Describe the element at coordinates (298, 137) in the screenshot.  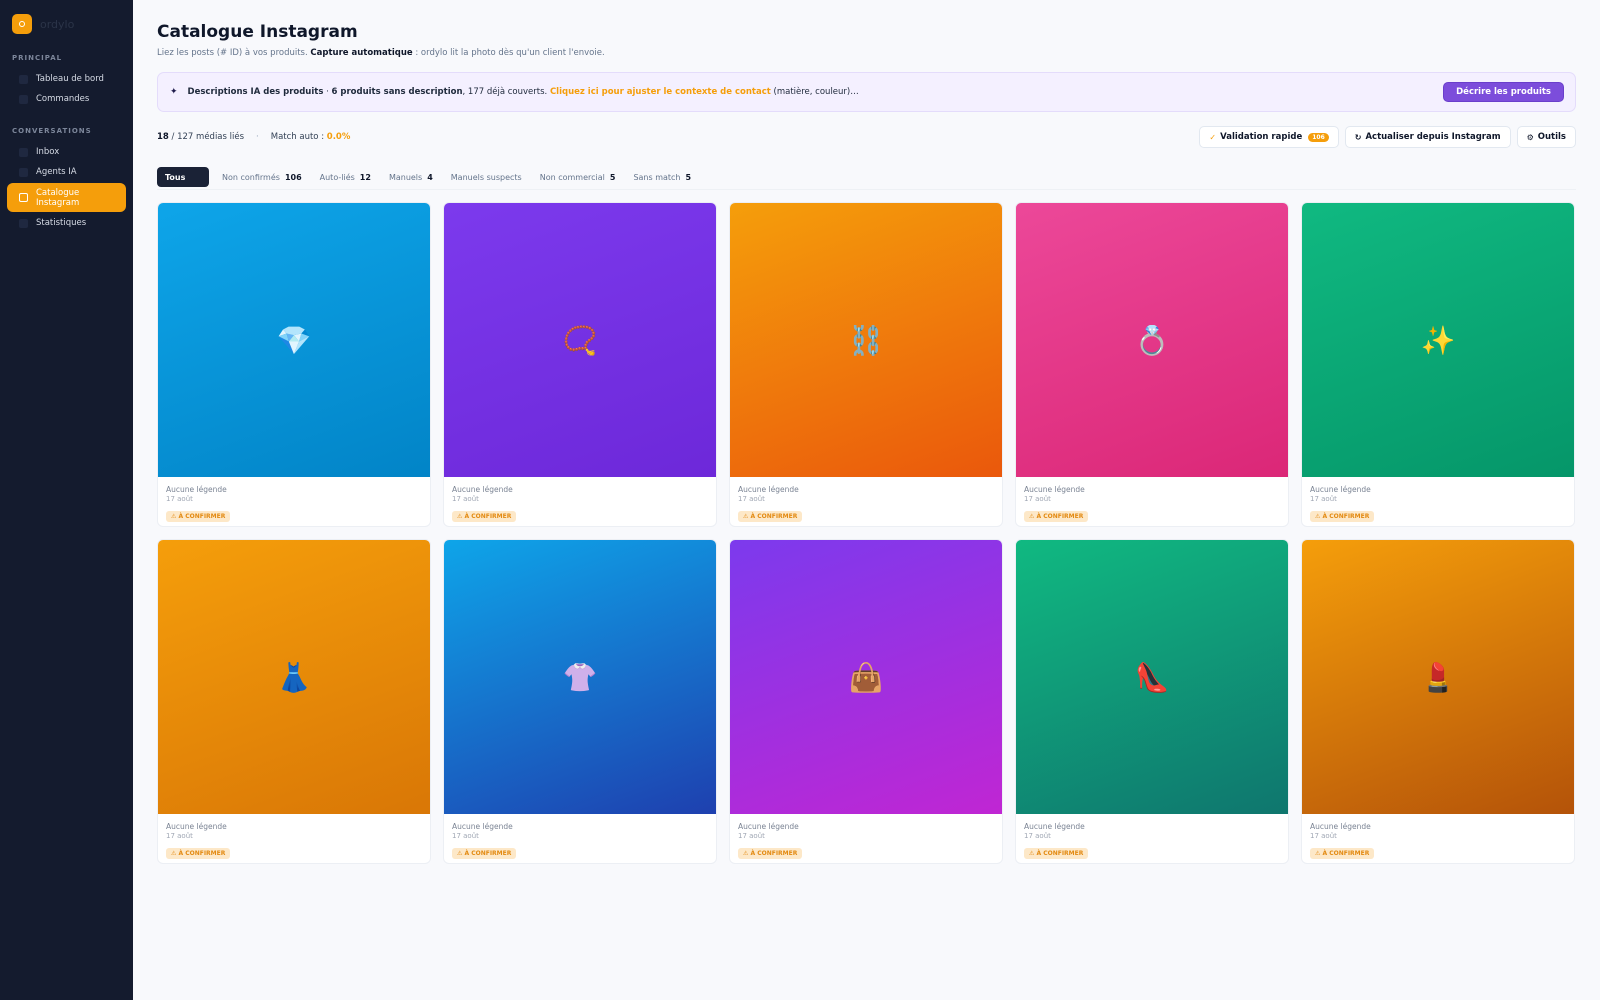
I see `match-label: Match auto :` at that location.